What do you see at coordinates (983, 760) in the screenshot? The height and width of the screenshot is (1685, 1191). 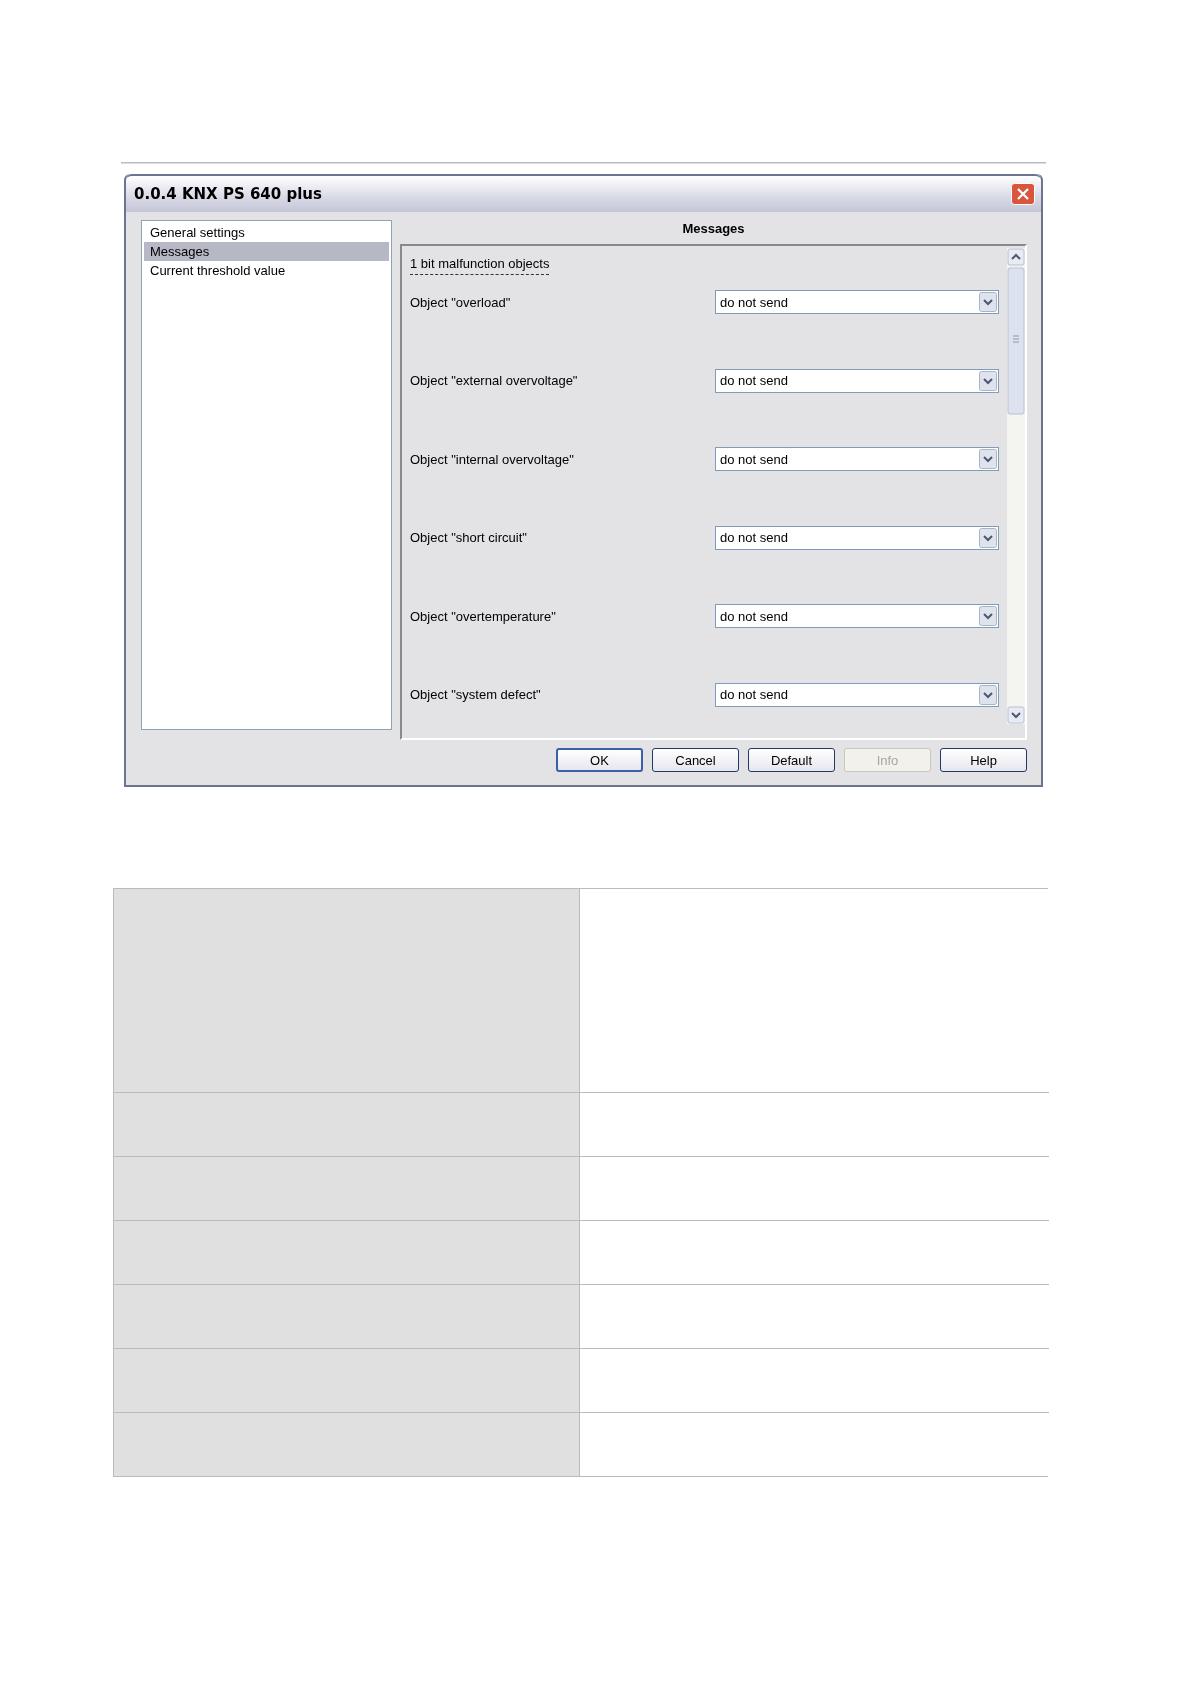 I see `dialog-button: Help` at bounding box center [983, 760].